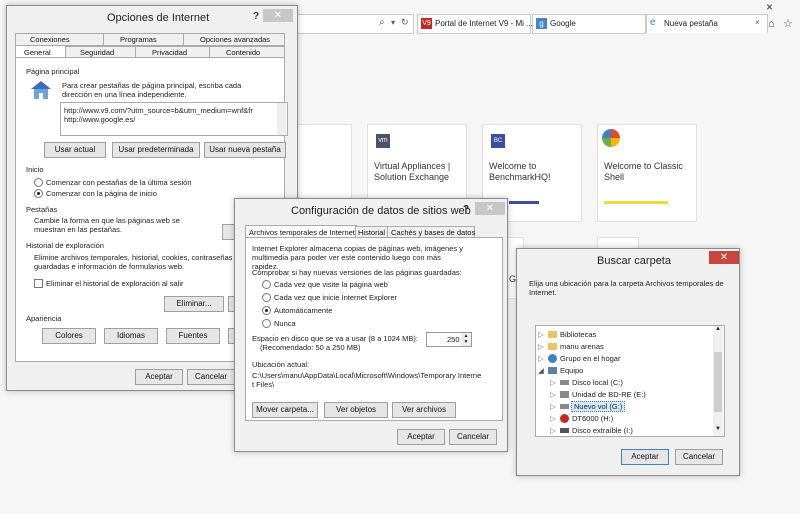 The width and height of the screenshot is (800, 514). I want to click on tree-item-equipo: ◢ Equipo, so click(624, 370).